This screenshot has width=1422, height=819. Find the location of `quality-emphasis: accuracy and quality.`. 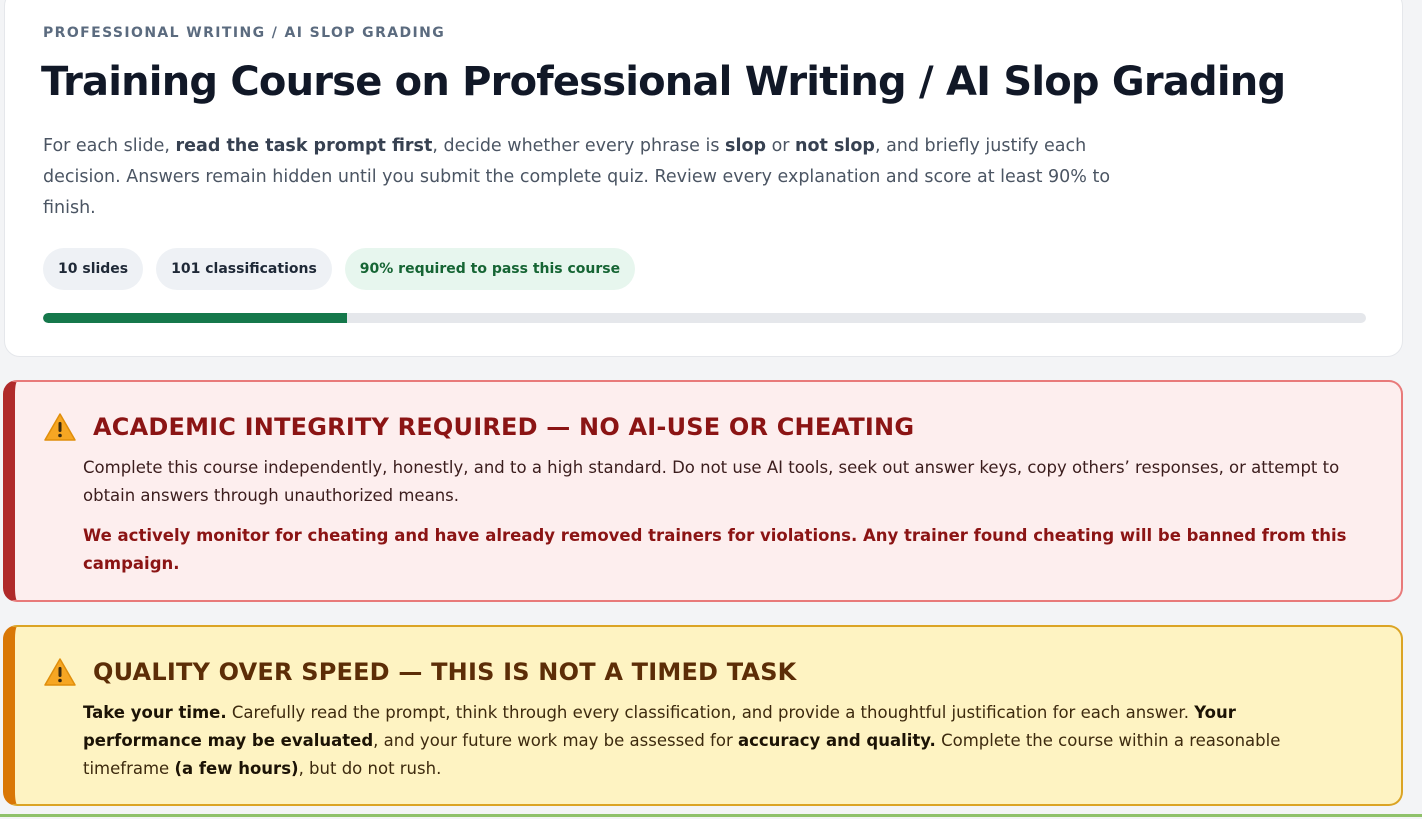

quality-emphasis: accuracy and quality. is located at coordinates (836, 740).